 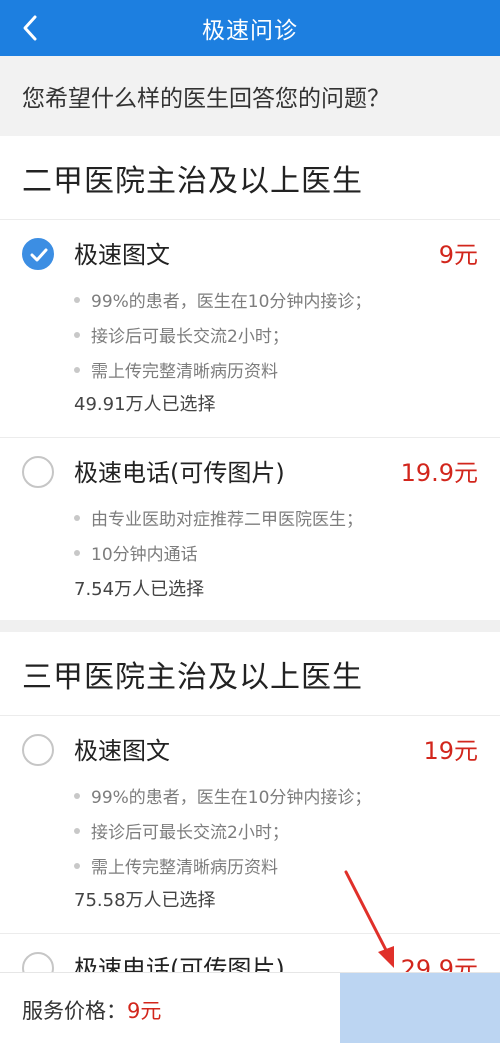 I want to click on top-nav-bar: 极速问诊, so click(x=250, y=28).